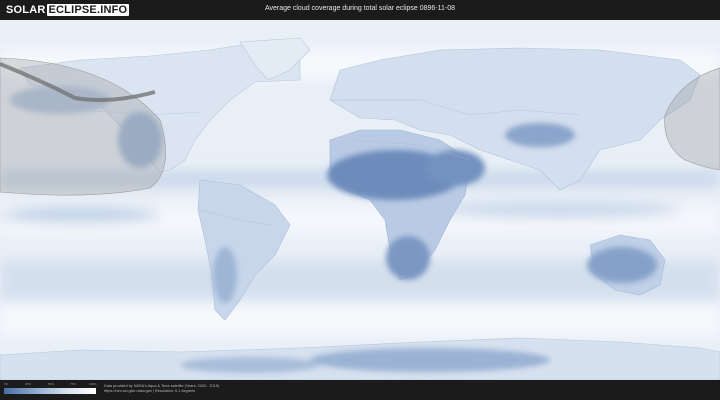 This screenshot has width=720, height=400. Describe the element at coordinates (51, 384) in the screenshot. I see `legend-tick: 50%` at that location.